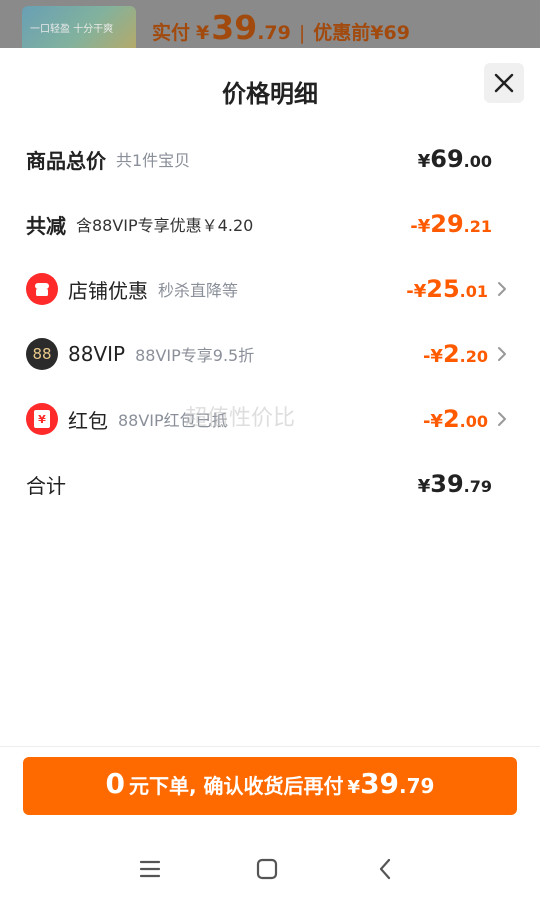 This screenshot has height=900, width=540. I want to click on home-icon, so click(267, 869).